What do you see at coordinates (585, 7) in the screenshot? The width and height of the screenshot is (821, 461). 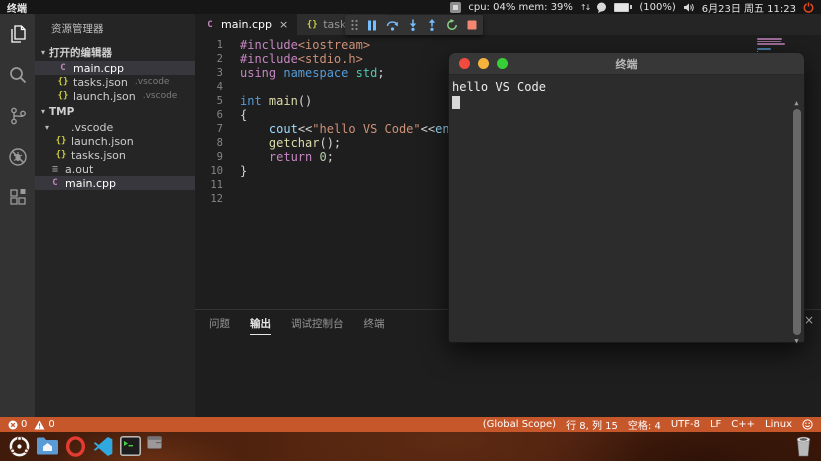 I see `network-traffic-icon: ↑↓` at bounding box center [585, 7].